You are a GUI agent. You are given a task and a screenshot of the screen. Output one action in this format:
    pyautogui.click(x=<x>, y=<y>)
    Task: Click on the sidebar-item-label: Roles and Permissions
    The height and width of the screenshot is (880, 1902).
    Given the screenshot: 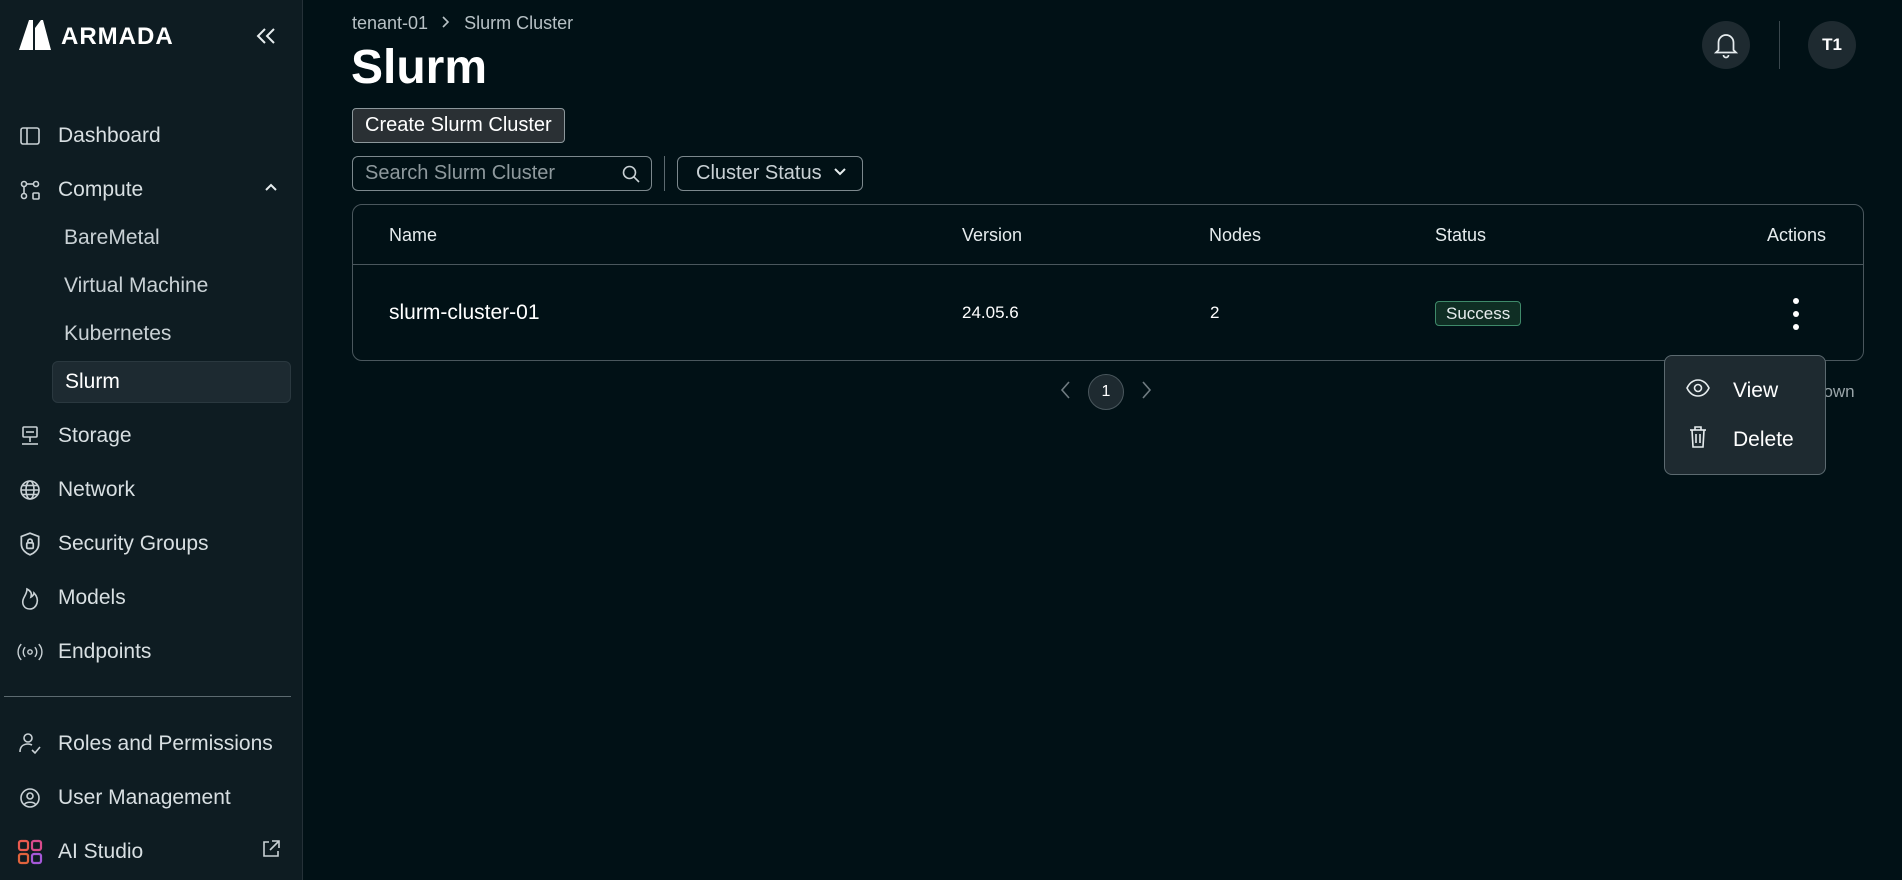 What is the action you would take?
    pyautogui.click(x=165, y=743)
    